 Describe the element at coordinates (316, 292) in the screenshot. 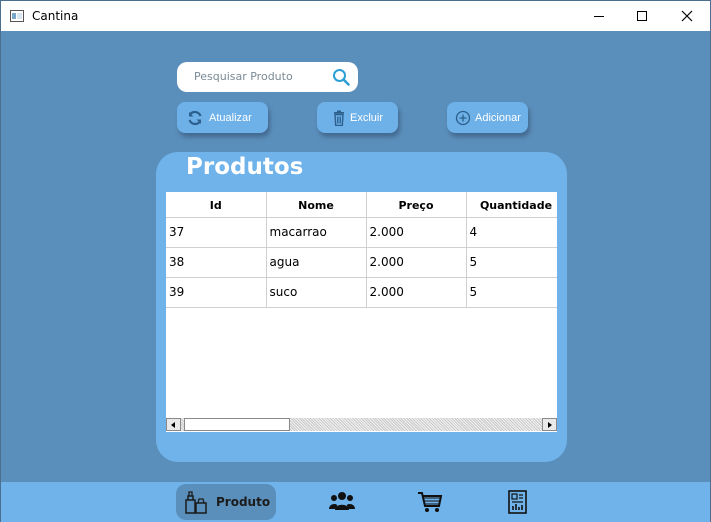

I see `cell-name: suco` at that location.